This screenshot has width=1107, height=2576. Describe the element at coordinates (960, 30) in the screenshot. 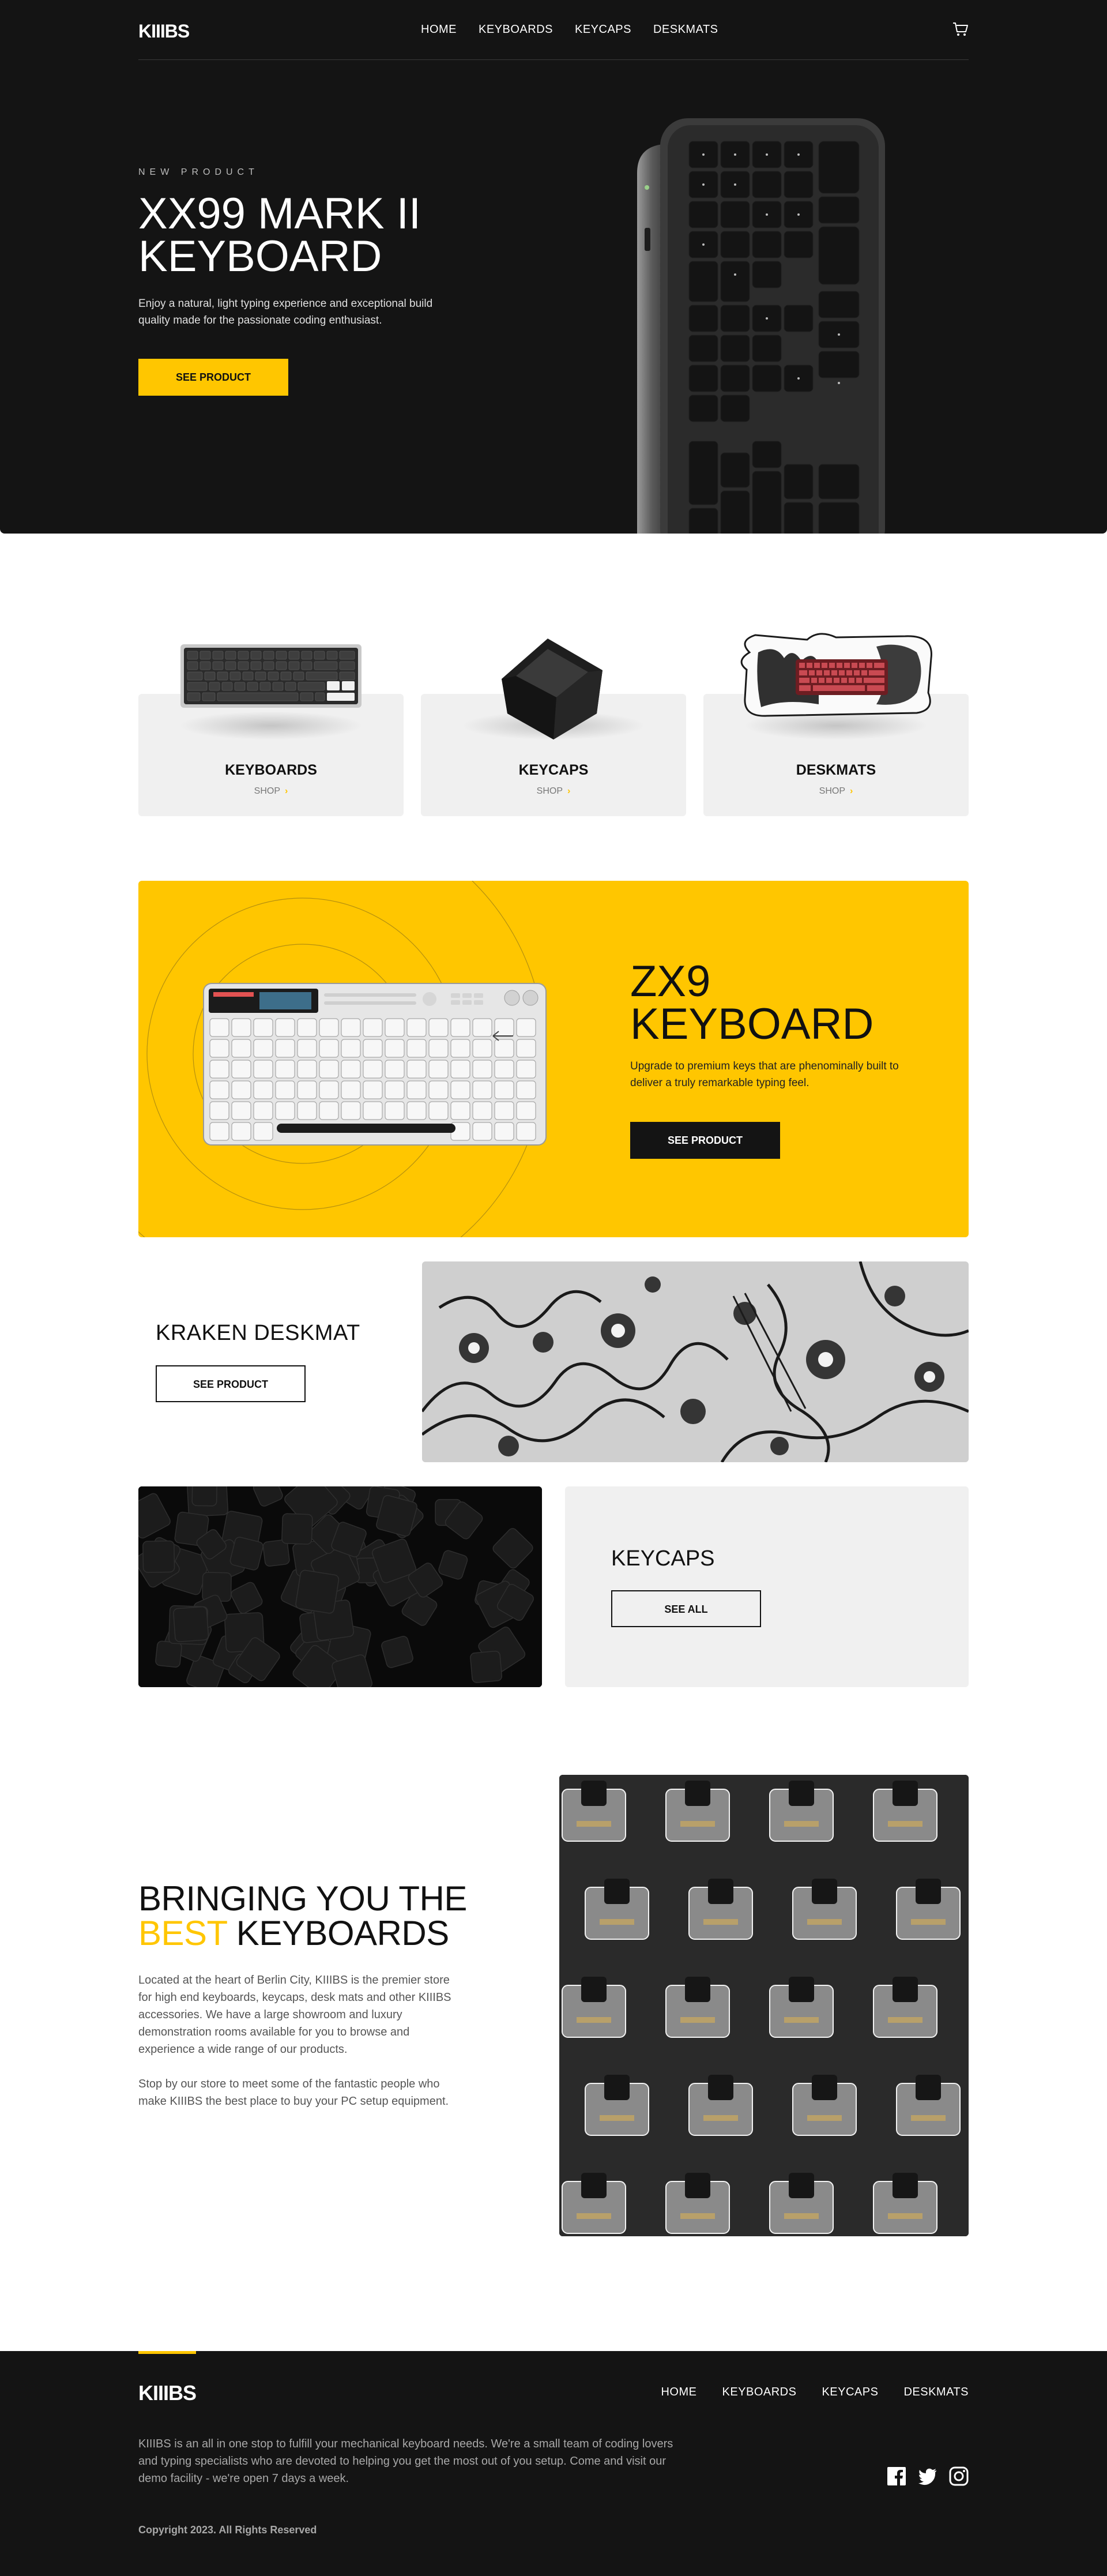

I see `cart-icon` at that location.